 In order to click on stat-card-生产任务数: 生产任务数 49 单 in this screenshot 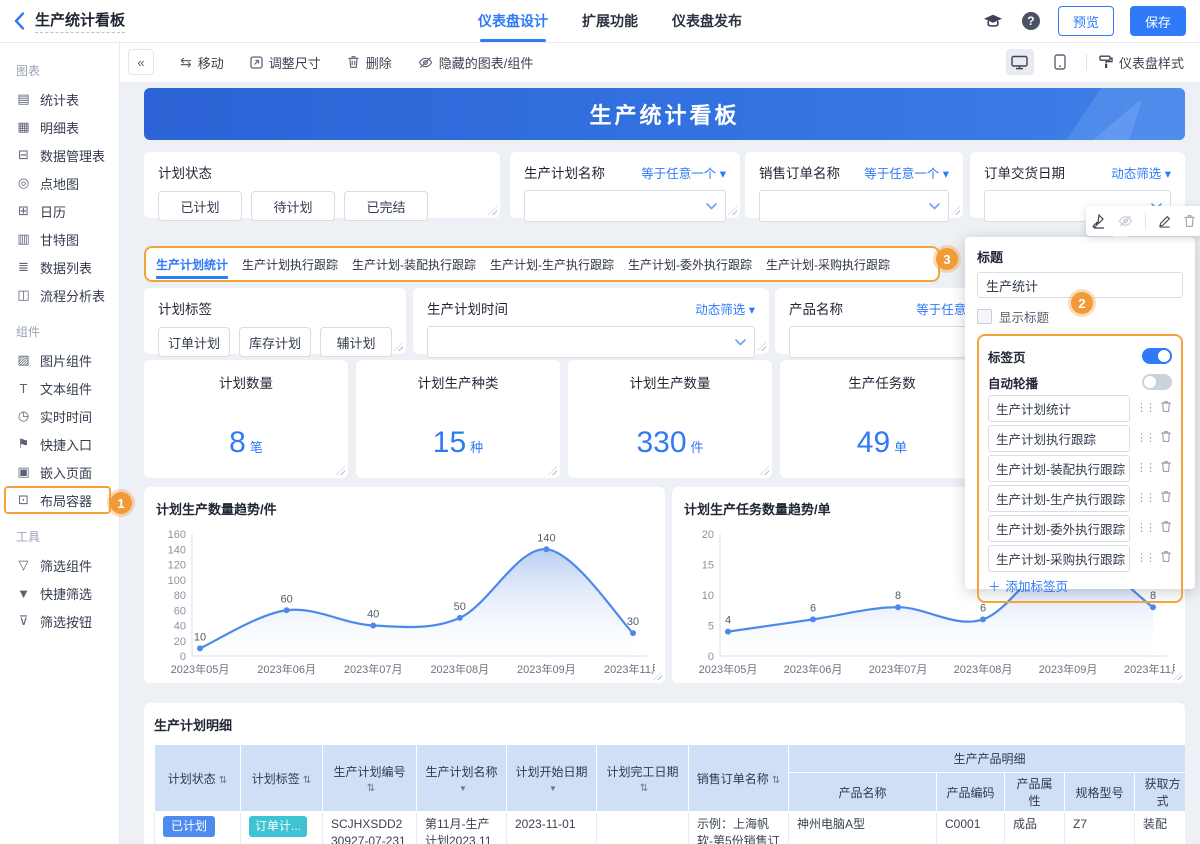, I will do `click(882, 419)`.